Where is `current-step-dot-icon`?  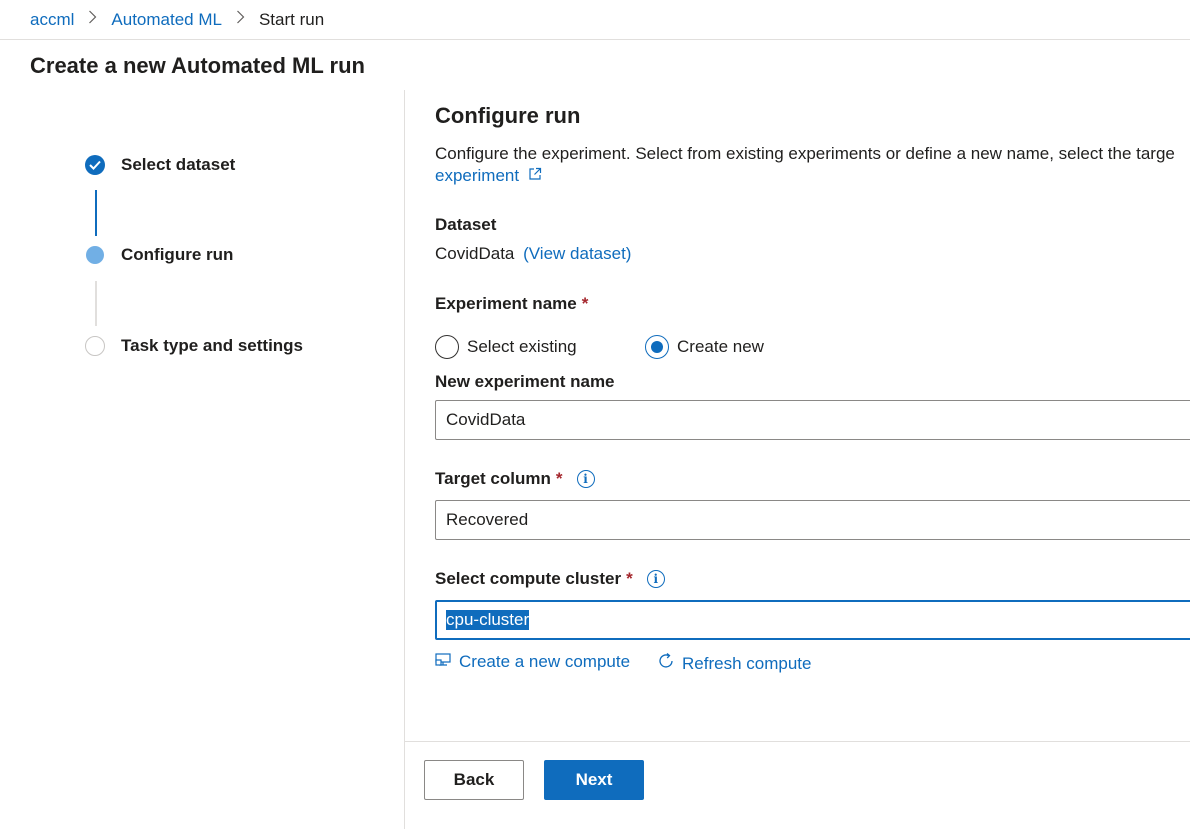
current-step-dot-icon is located at coordinates (95, 255).